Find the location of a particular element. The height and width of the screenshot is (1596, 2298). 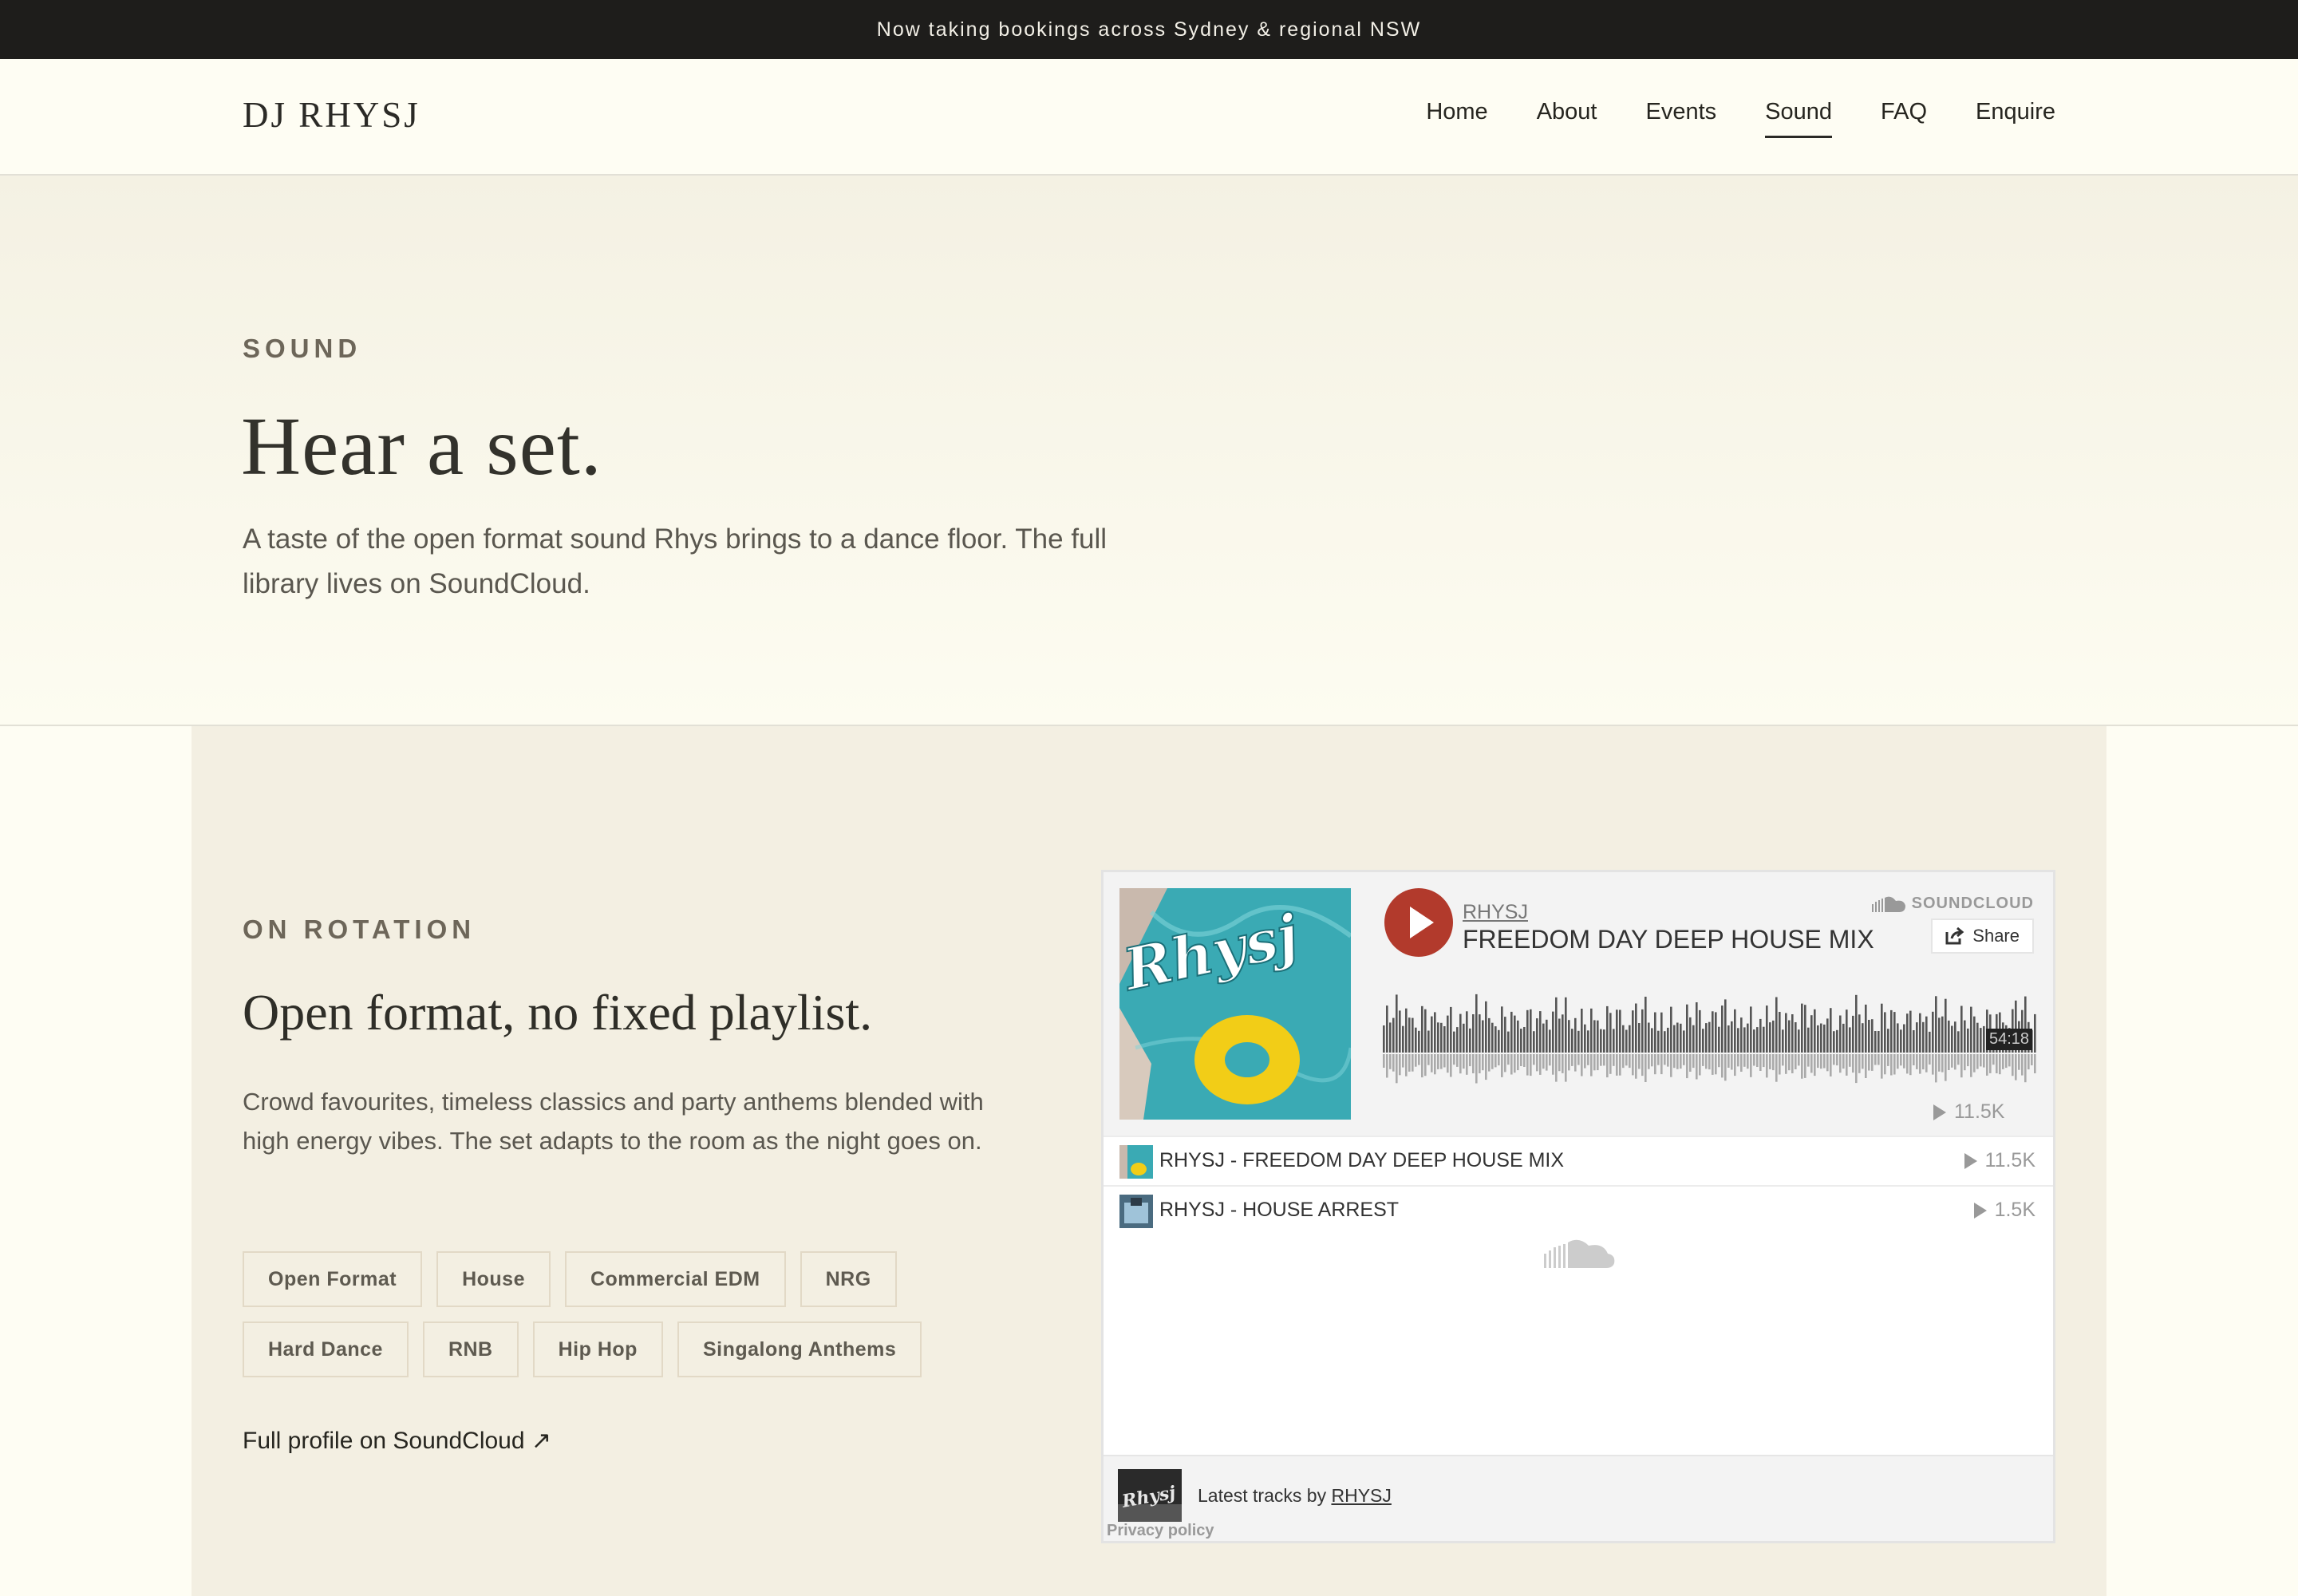

nav-events: Events is located at coordinates (1681, 118).